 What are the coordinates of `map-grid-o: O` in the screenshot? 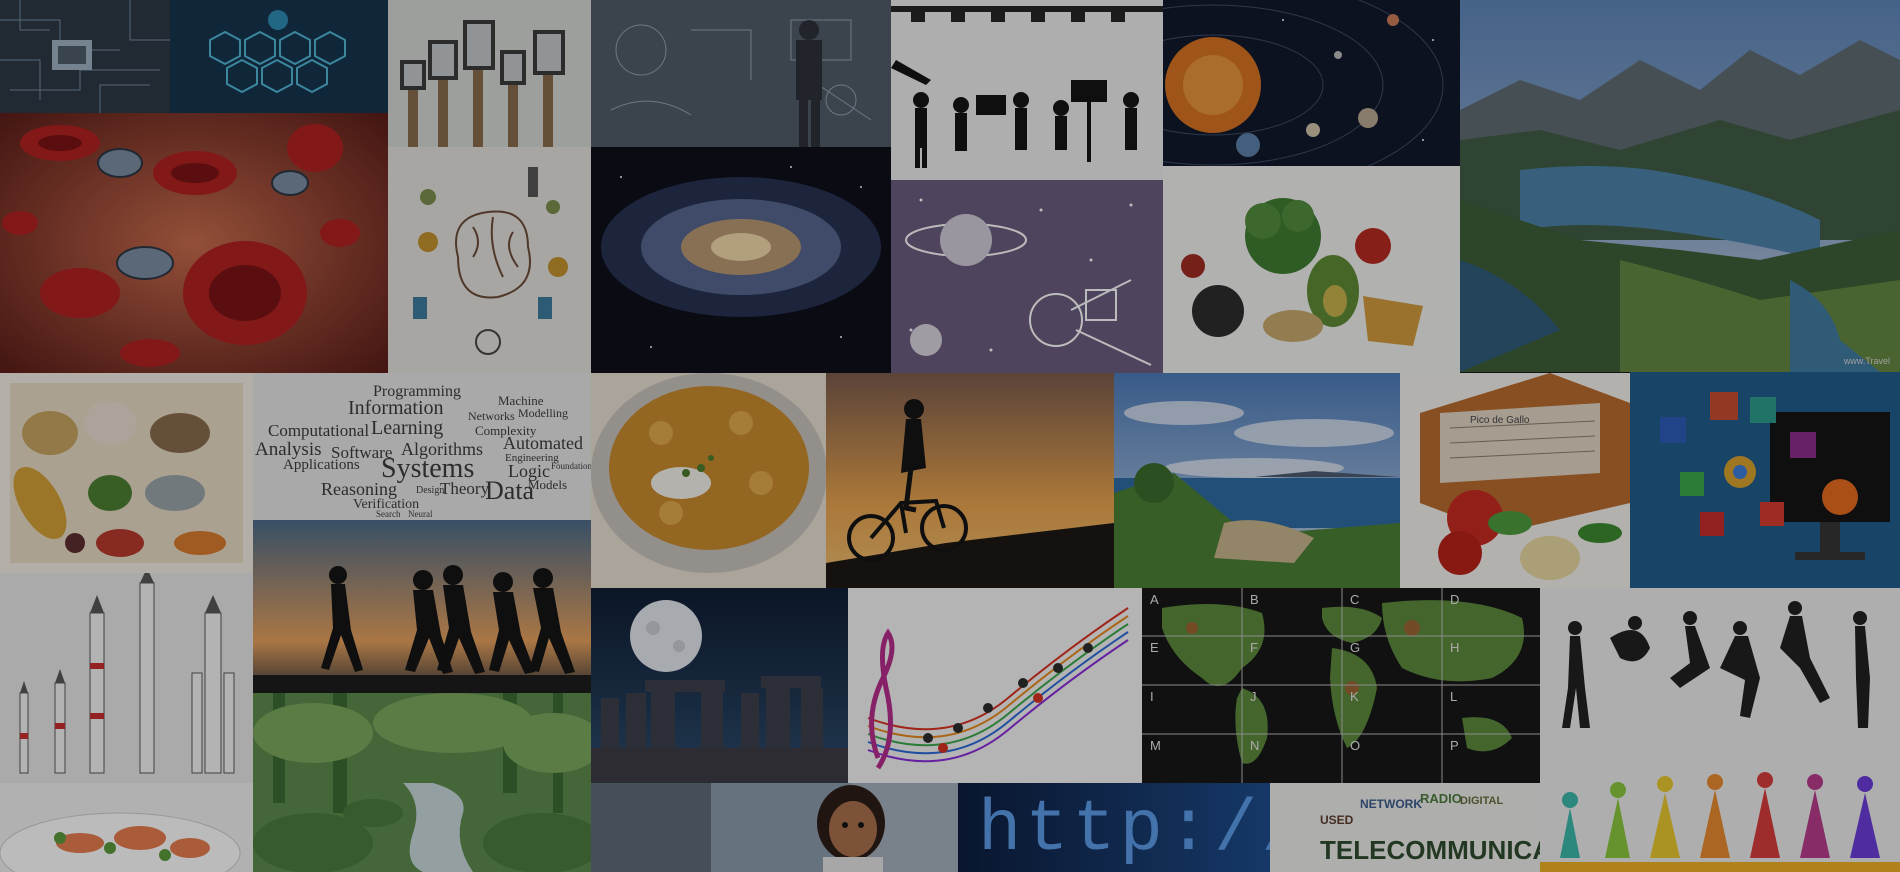 It's located at (1355, 745).